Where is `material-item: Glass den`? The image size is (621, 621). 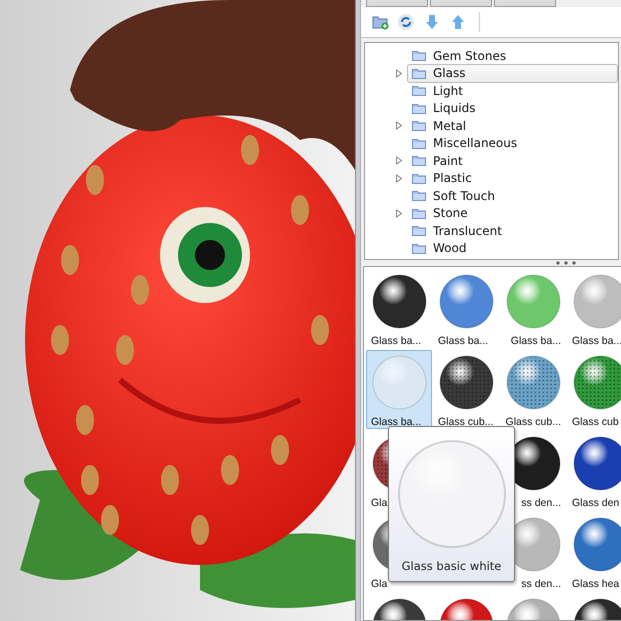 material-item: Glass den is located at coordinates (594, 470).